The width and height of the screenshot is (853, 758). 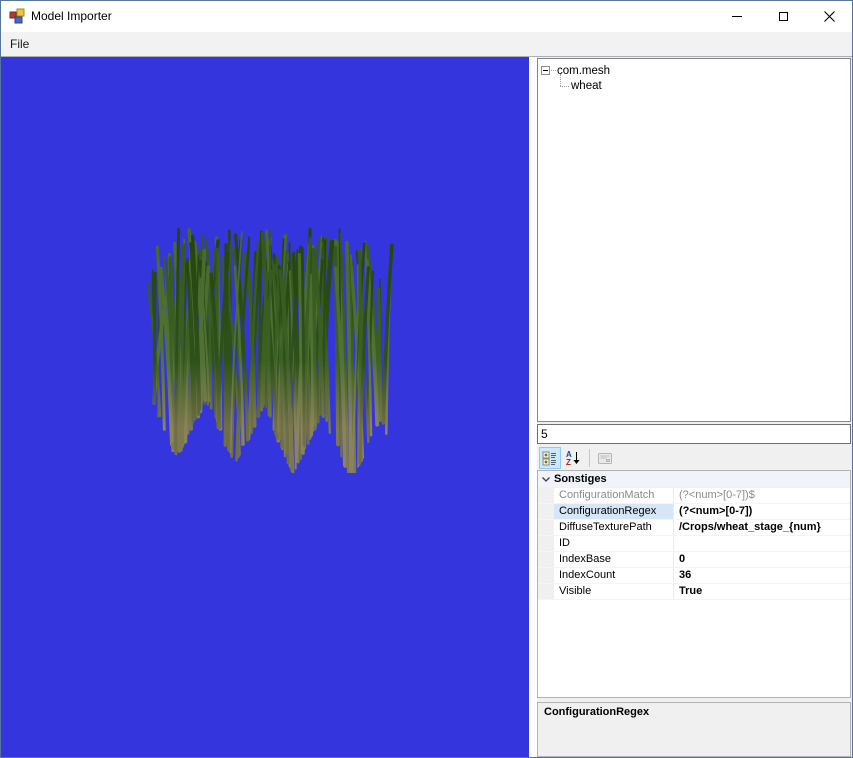 I want to click on property-row-configuration-match: ConfigurationMatch (?<num>[0-7])$, so click(x=694, y=496).